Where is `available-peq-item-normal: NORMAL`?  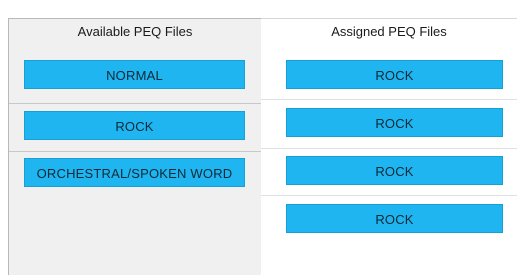 available-peq-item-normal: NORMAL is located at coordinates (134, 74).